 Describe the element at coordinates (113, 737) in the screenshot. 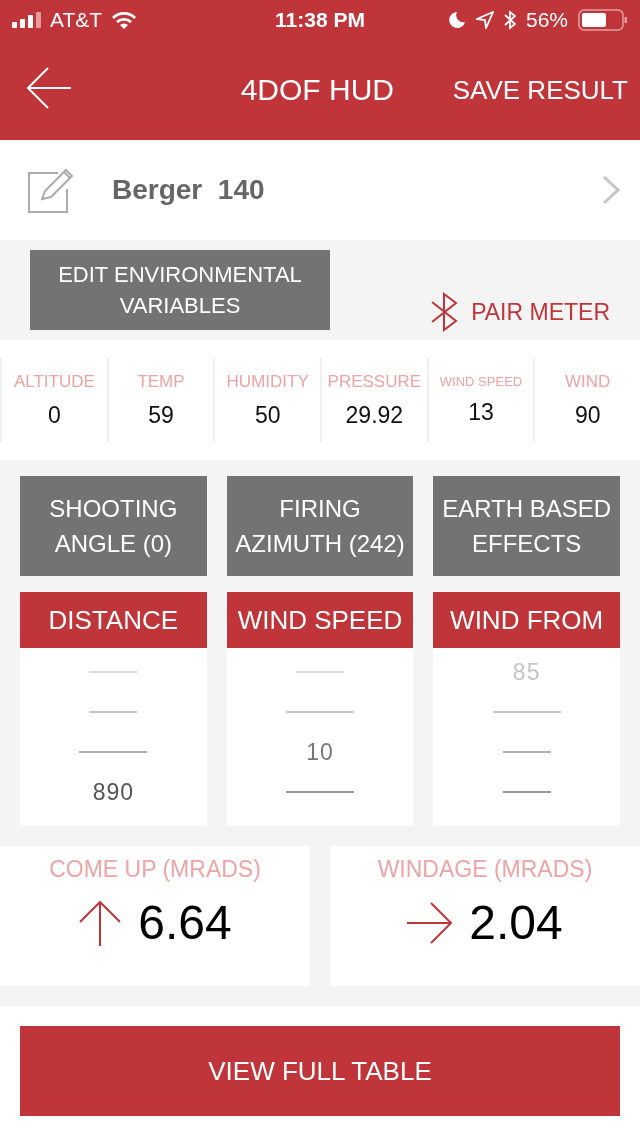

I see `value-picker: 890` at that location.